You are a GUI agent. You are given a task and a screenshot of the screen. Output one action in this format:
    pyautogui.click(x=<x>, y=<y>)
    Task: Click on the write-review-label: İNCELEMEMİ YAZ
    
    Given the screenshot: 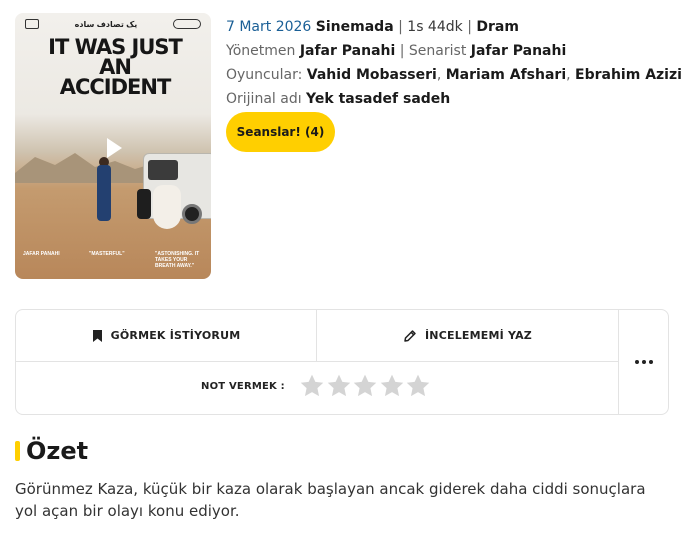 What is the action you would take?
    pyautogui.click(x=478, y=335)
    